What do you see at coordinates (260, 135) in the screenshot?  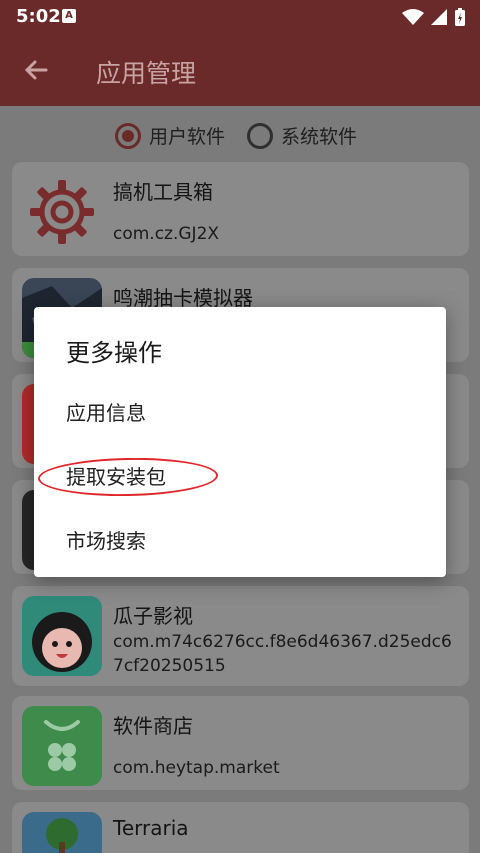 I see `radio-unselected-icon` at bounding box center [260, 135].